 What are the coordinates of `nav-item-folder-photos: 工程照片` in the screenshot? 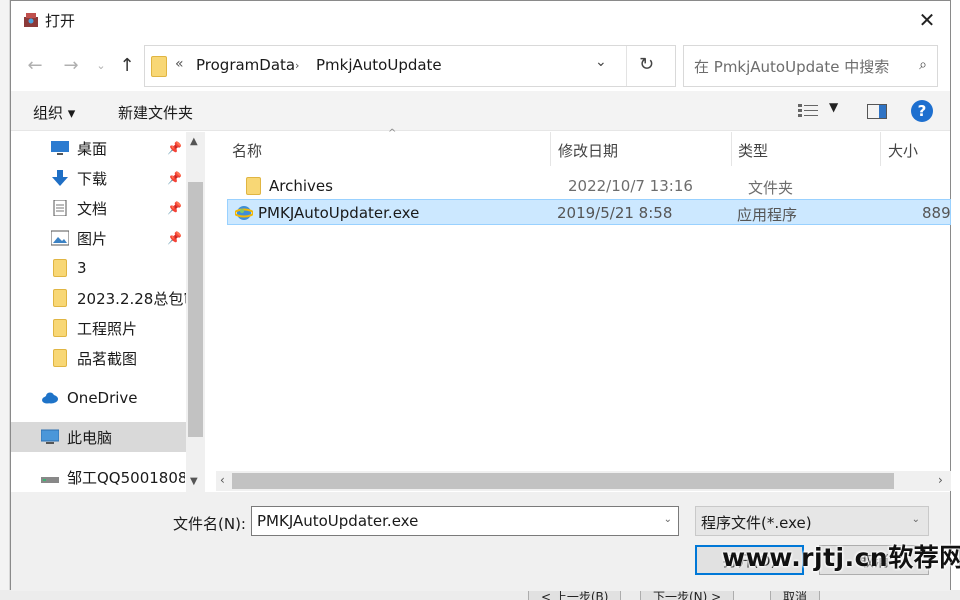 It's located at (98, 328).